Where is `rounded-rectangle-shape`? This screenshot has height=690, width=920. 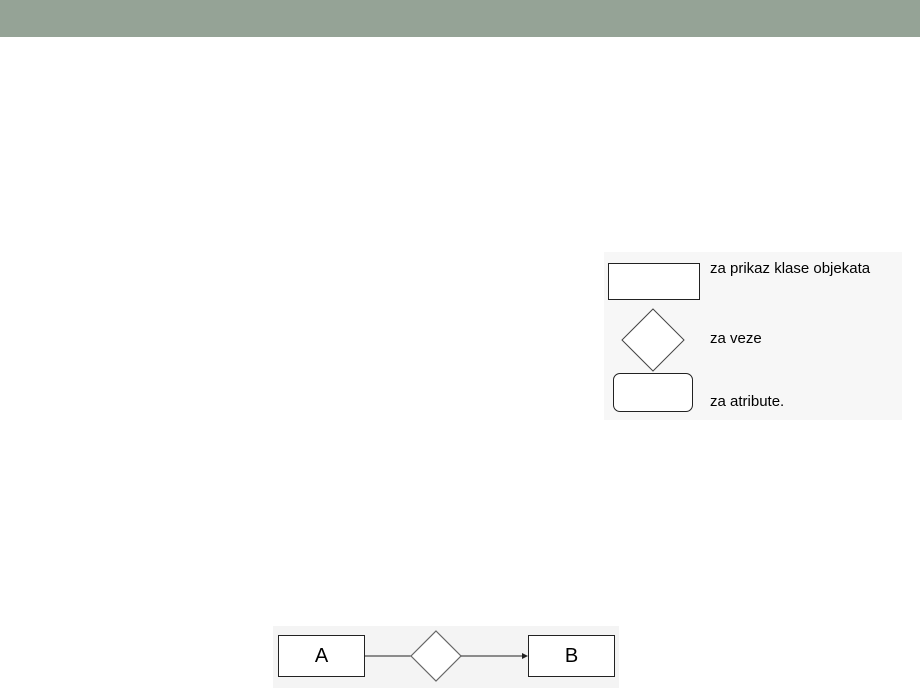
rounded-rectangle-shape is located at coordinates (653, 392).